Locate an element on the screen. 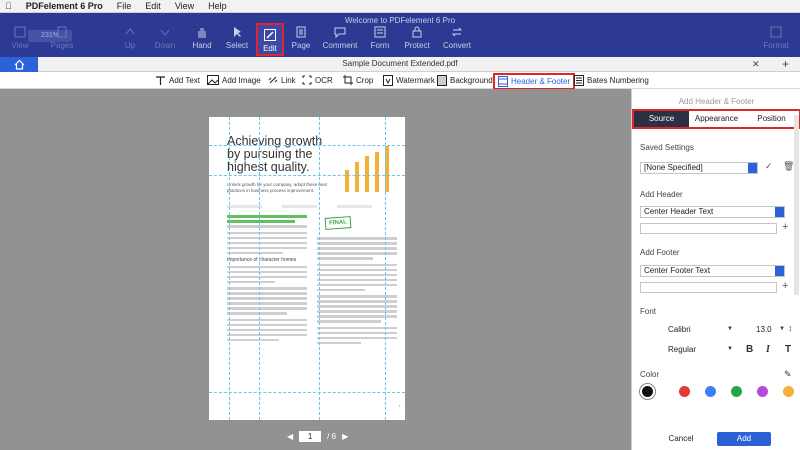 This screenshot has height=450, width=800. toolbar-protect-button: Protect is located at coordinates (417, 40).